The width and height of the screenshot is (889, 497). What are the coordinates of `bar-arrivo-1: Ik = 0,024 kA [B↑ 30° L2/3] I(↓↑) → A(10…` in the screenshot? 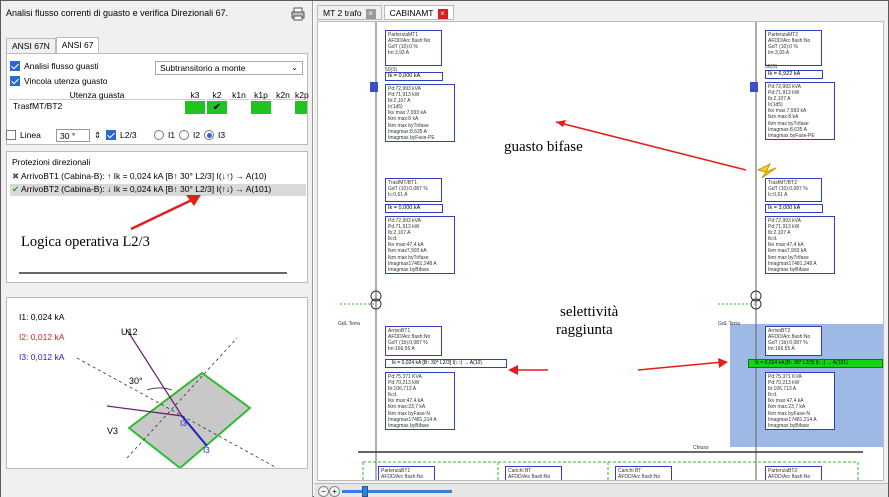 It's located at (446, 363).